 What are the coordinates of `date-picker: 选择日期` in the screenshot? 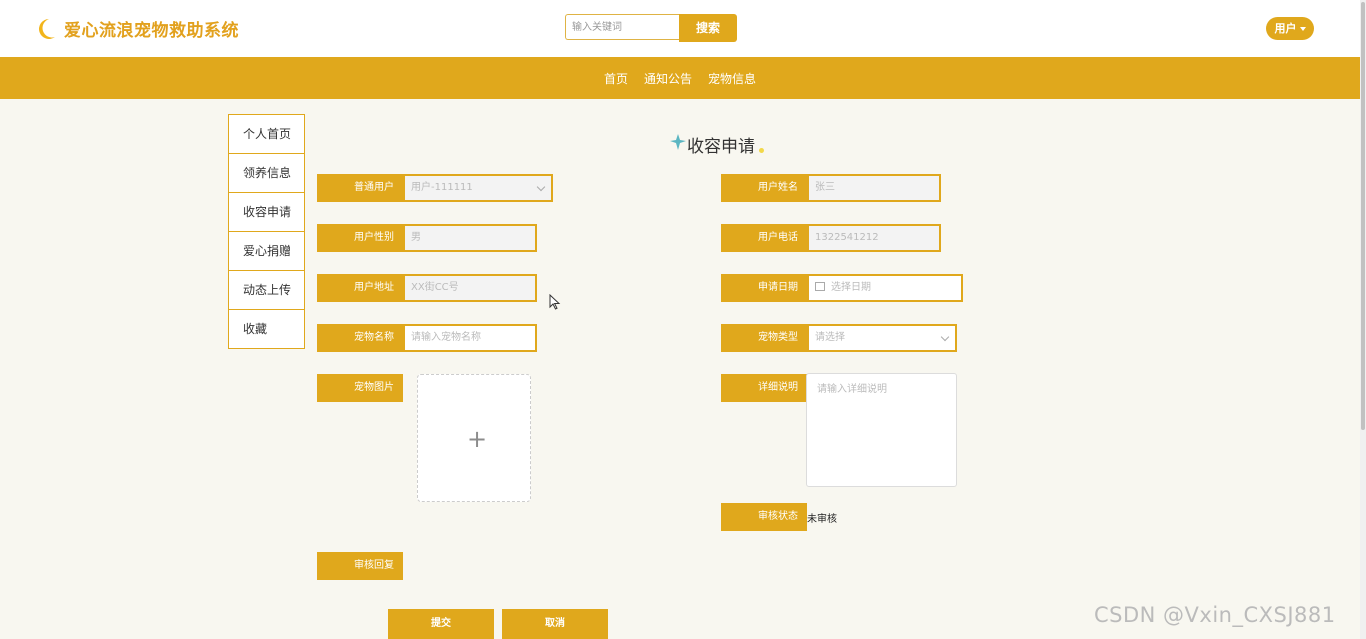 It's located at (885, 288).